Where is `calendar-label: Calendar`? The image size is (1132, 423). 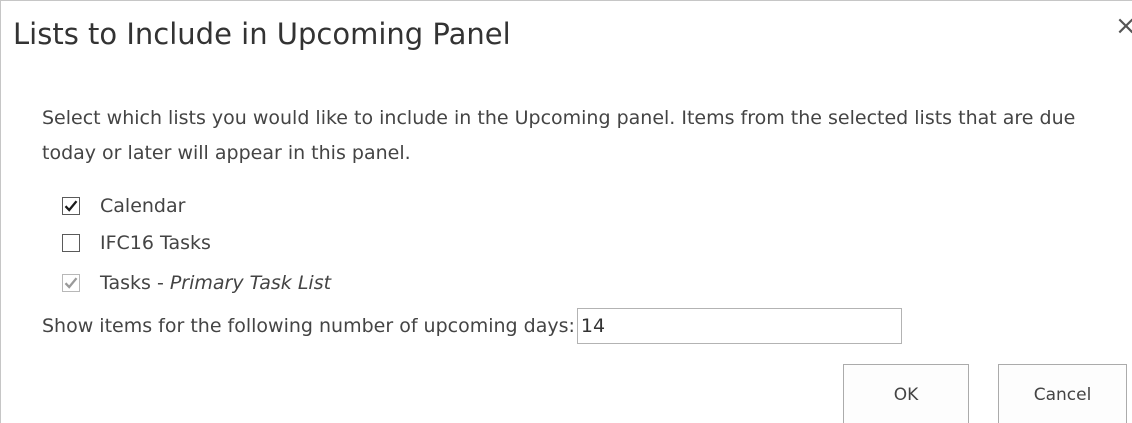
calendar-label: Calendar is located at coordinates (143, 206).